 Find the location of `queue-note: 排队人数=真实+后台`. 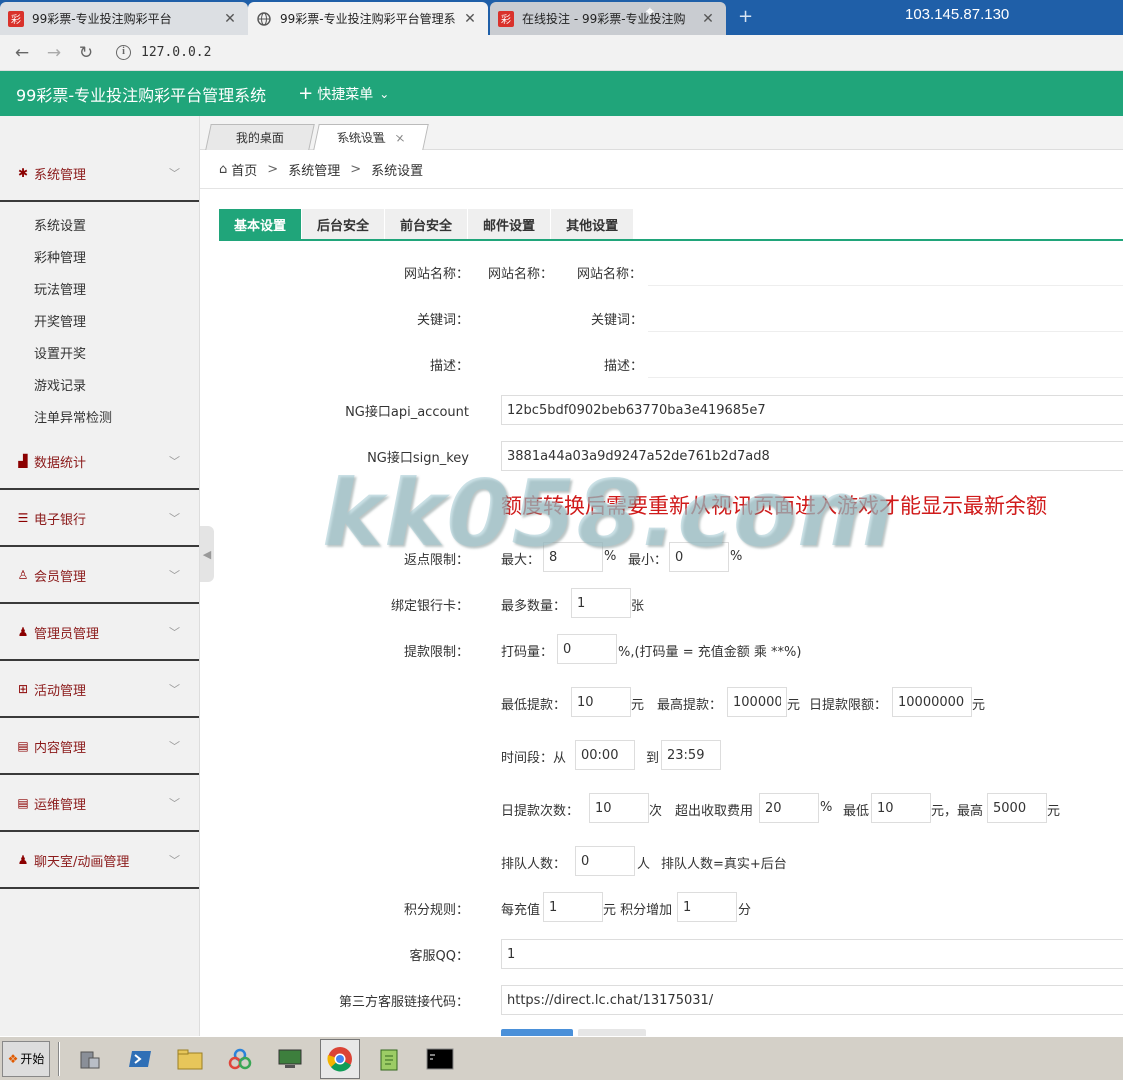

queue-note: 排队人数=真实+后台 is located at coordinates (724, 864).